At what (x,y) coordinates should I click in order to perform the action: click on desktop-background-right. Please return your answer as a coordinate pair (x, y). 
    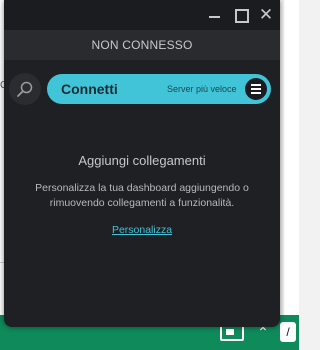
    Looking at the image, I should click on (291, 157).